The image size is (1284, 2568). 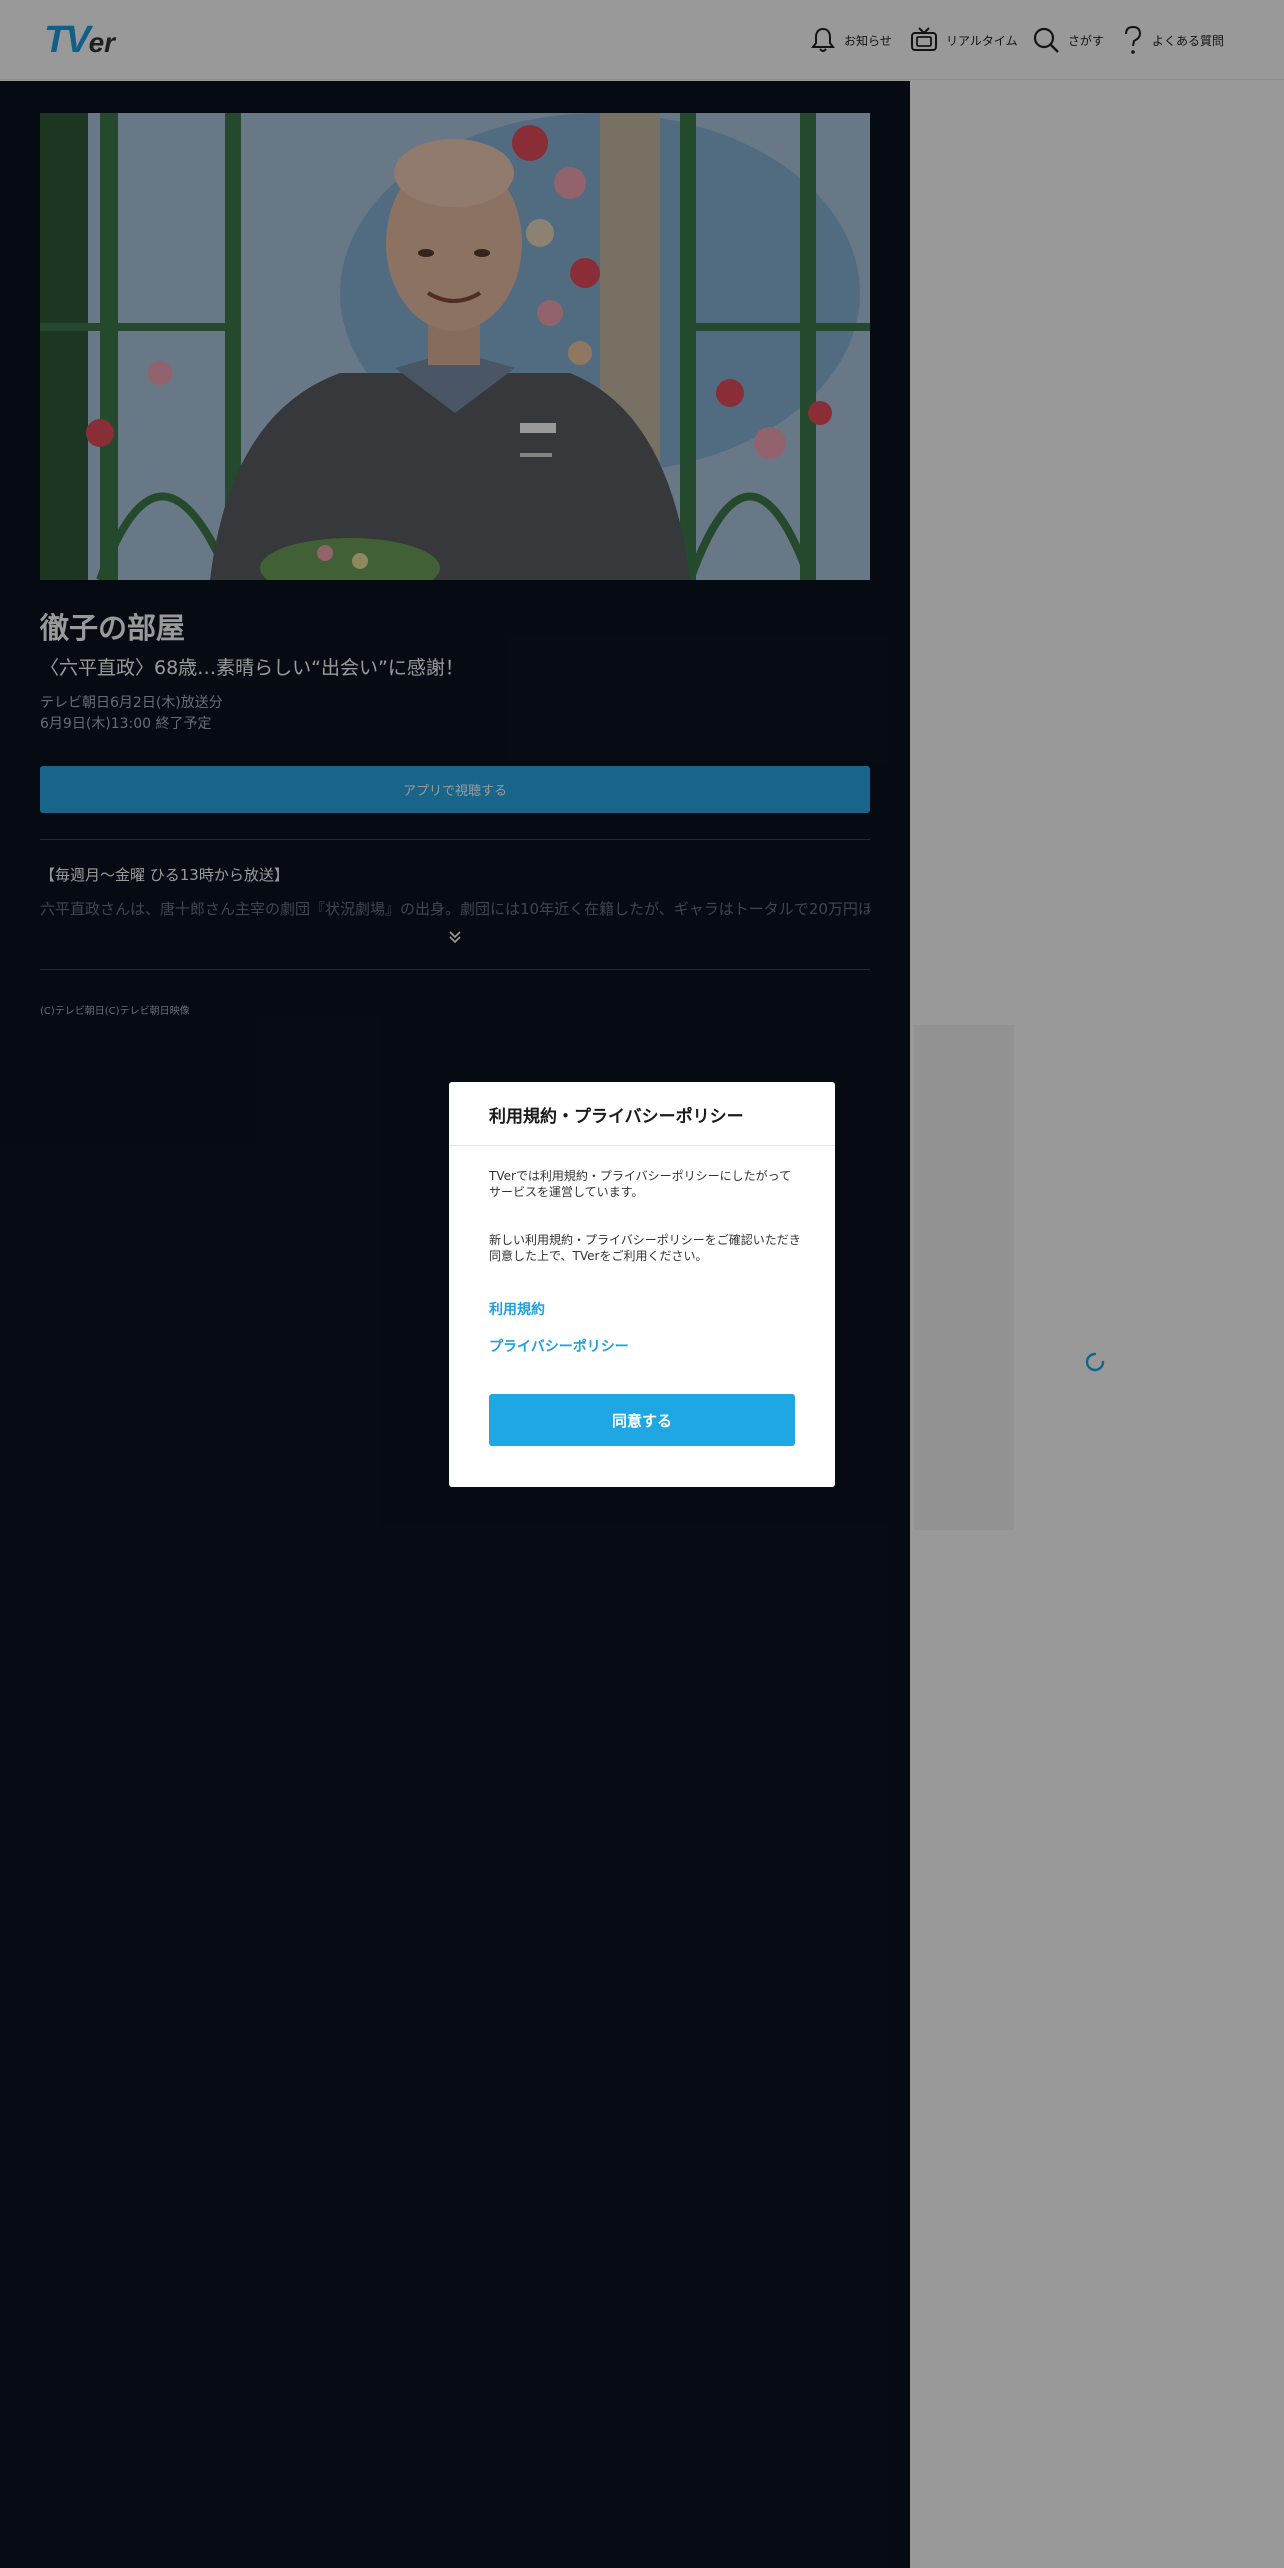 I want to click on modal-title: 利用規約・プライバシーポリシー, so click(x=616, y=1117).